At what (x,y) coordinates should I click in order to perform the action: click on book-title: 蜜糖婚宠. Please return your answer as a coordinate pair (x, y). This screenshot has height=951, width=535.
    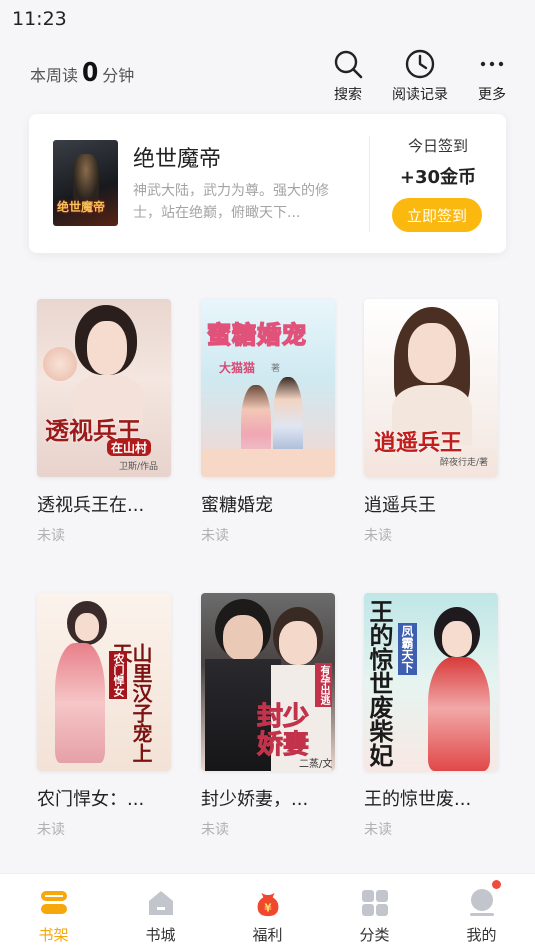
    Looking at the image, I should click on (237, 505).